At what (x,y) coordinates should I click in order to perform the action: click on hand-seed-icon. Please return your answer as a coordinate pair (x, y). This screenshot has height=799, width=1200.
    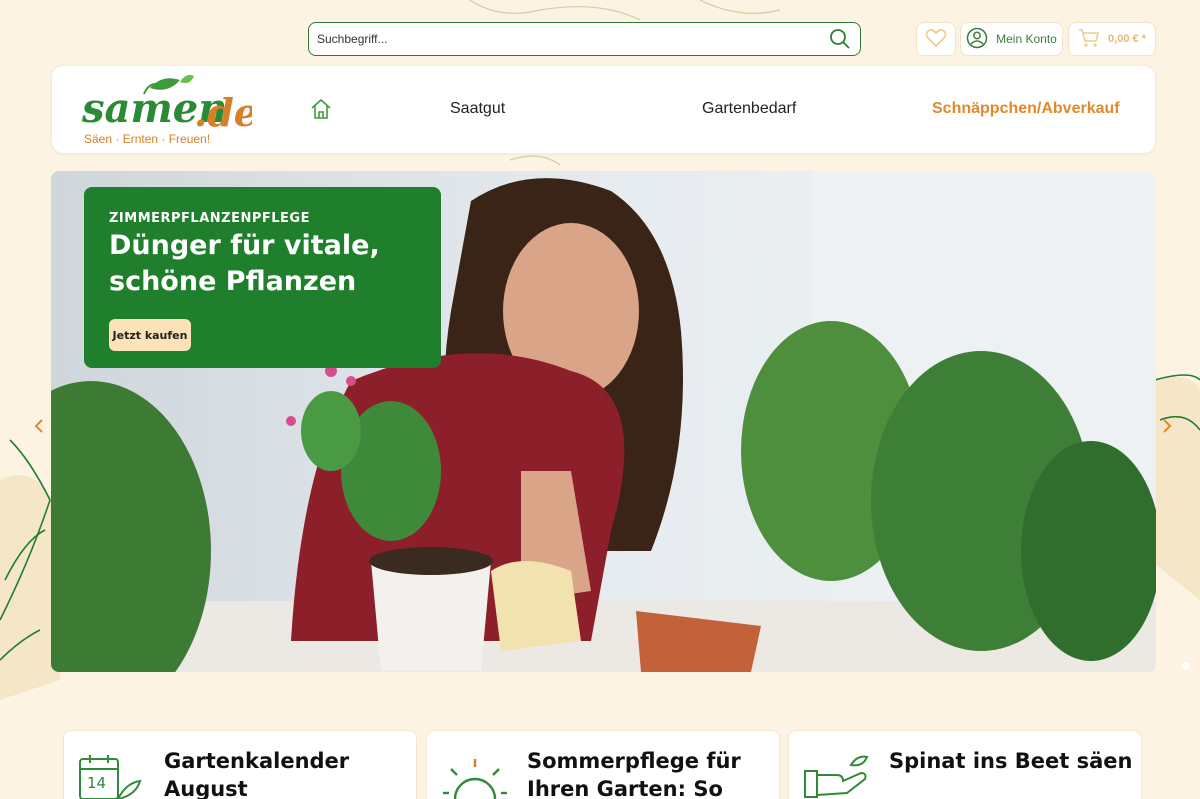
    Looking at the image, I should click on (838, 776).